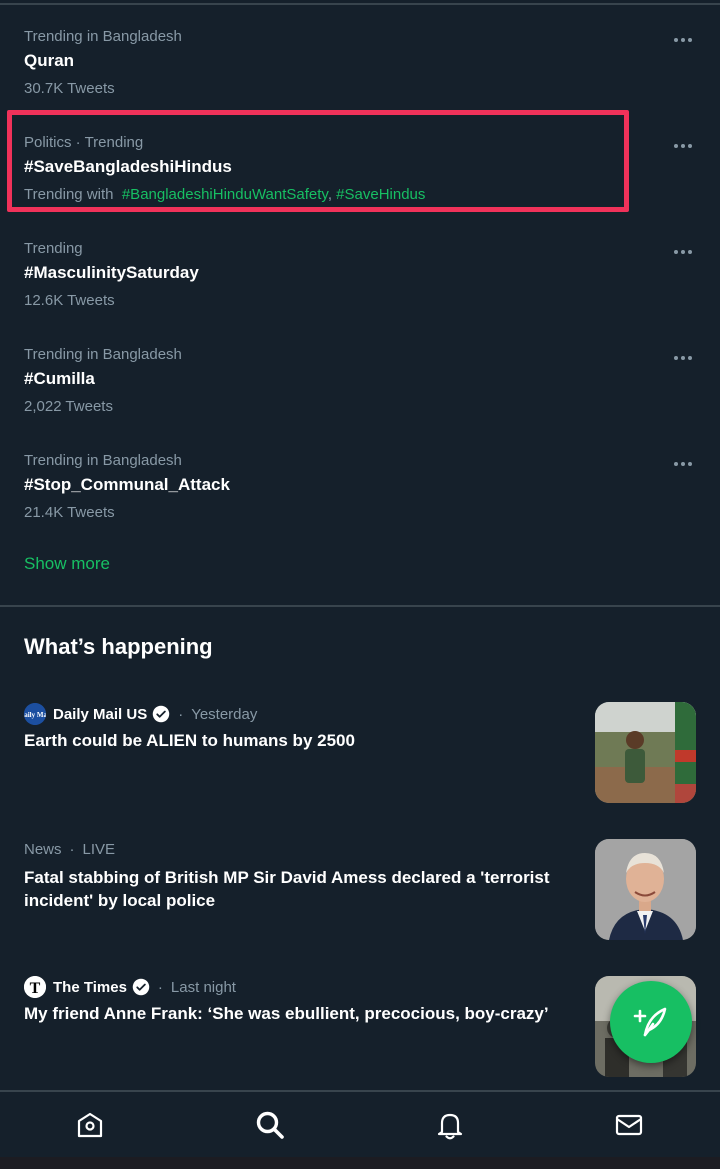 The height and width of the screenshot is (1169, 720). What do you see at coordinates (69, 88) in the screenshot?
I see `trend-tweet-count: 30.7K Tweets` at bounding box center [69, 88].